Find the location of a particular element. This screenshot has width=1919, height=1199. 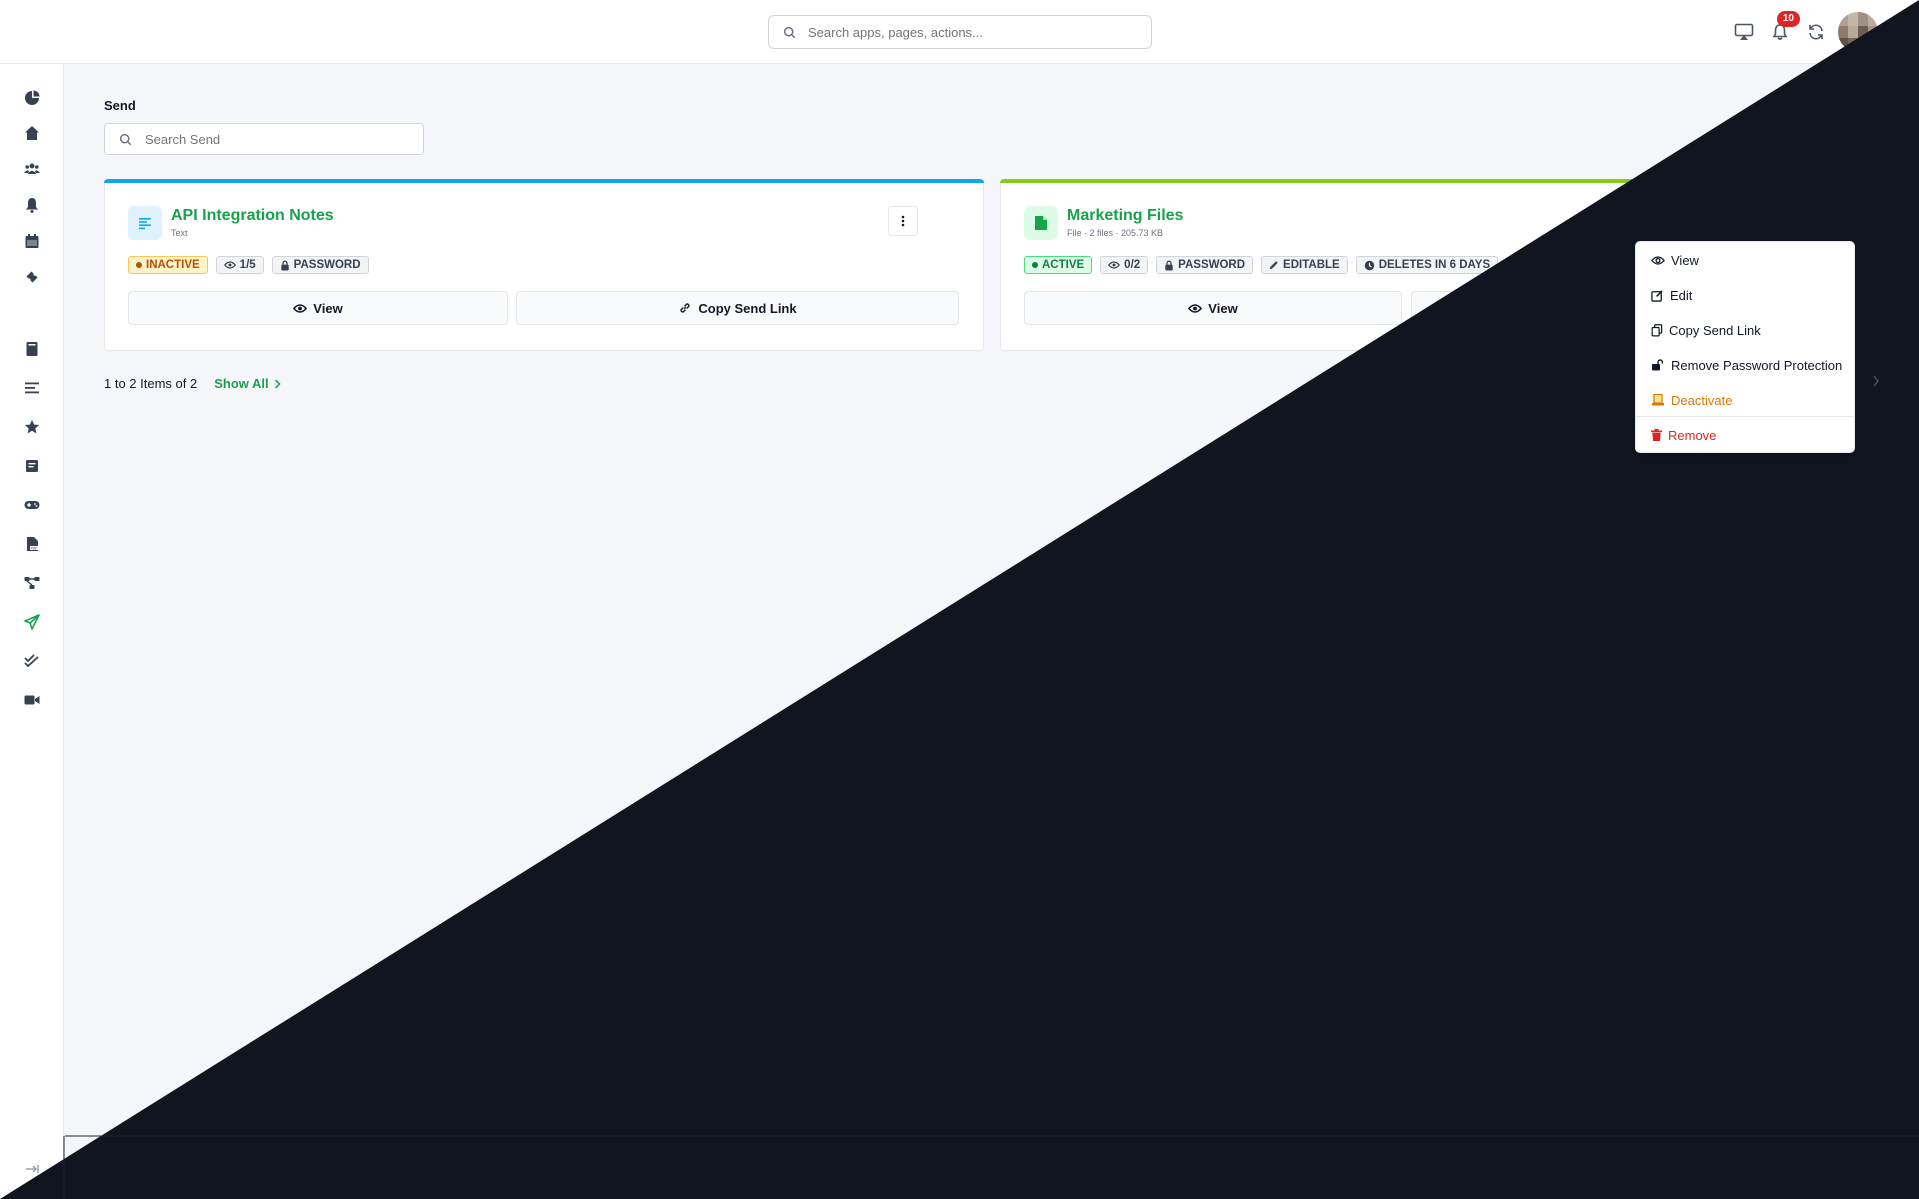

menu-item-edit: Edit is located at coordinates (1671, 295).